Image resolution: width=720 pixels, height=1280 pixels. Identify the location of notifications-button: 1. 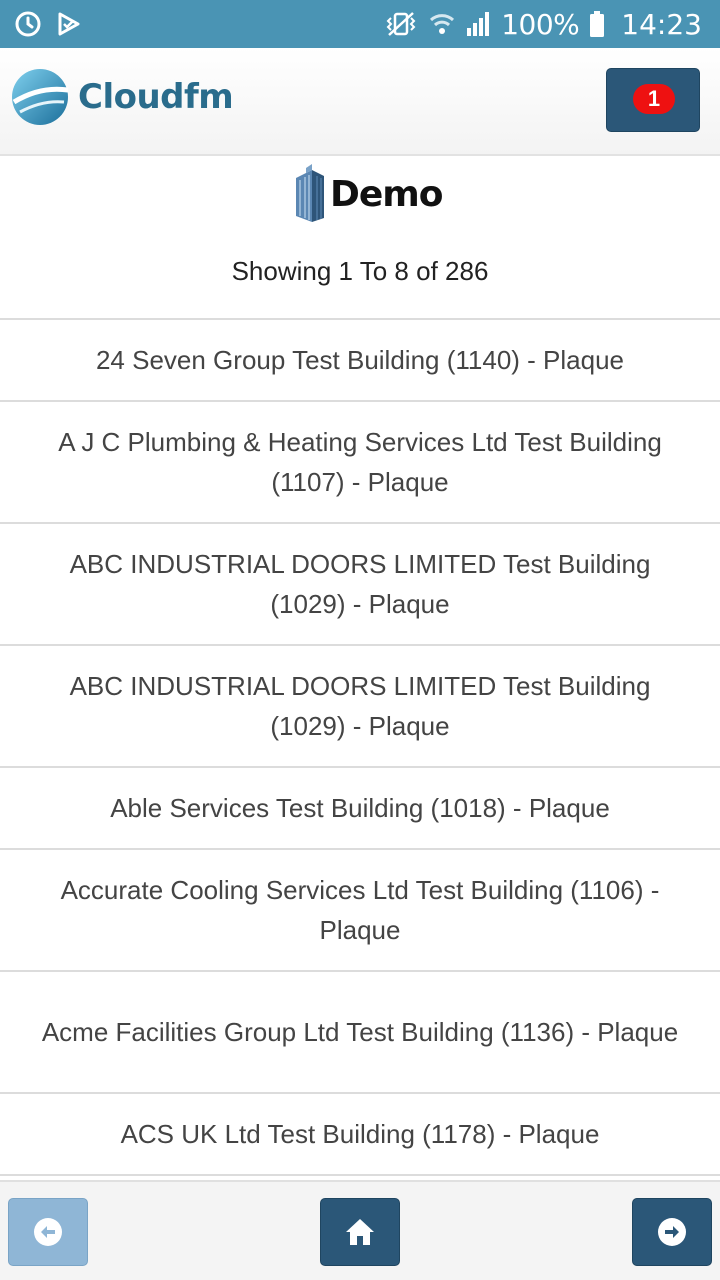
(653, 100).